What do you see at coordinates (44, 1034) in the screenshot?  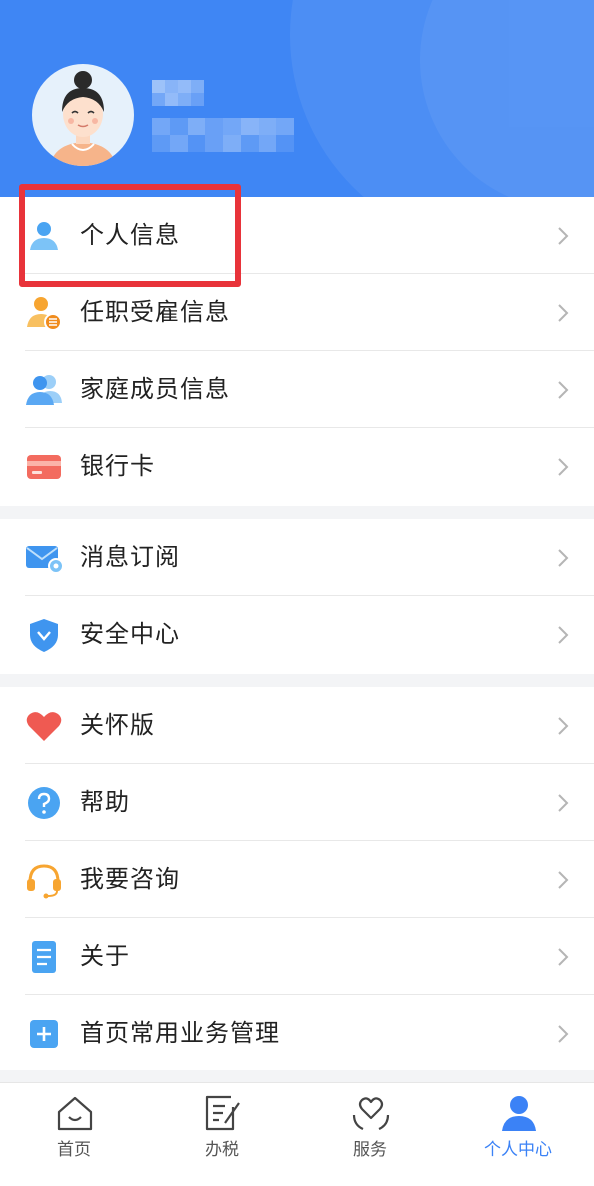 I see `plus-square-icon` at bounding box center [44, 1034].